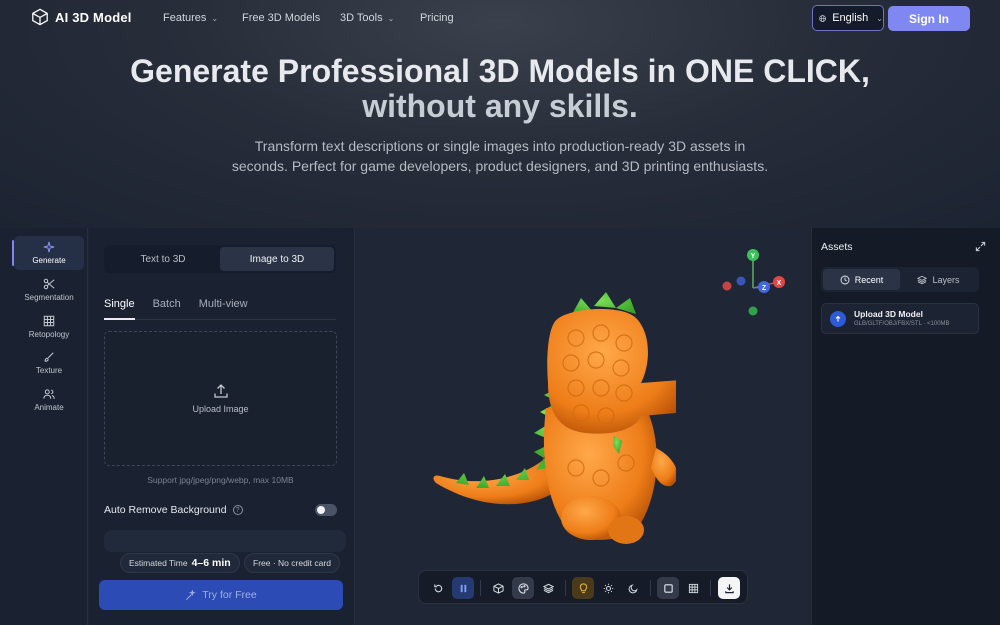 This screenshot has height=625, width=1000. I want to click on pause-rotation-button, so click(463, 588).